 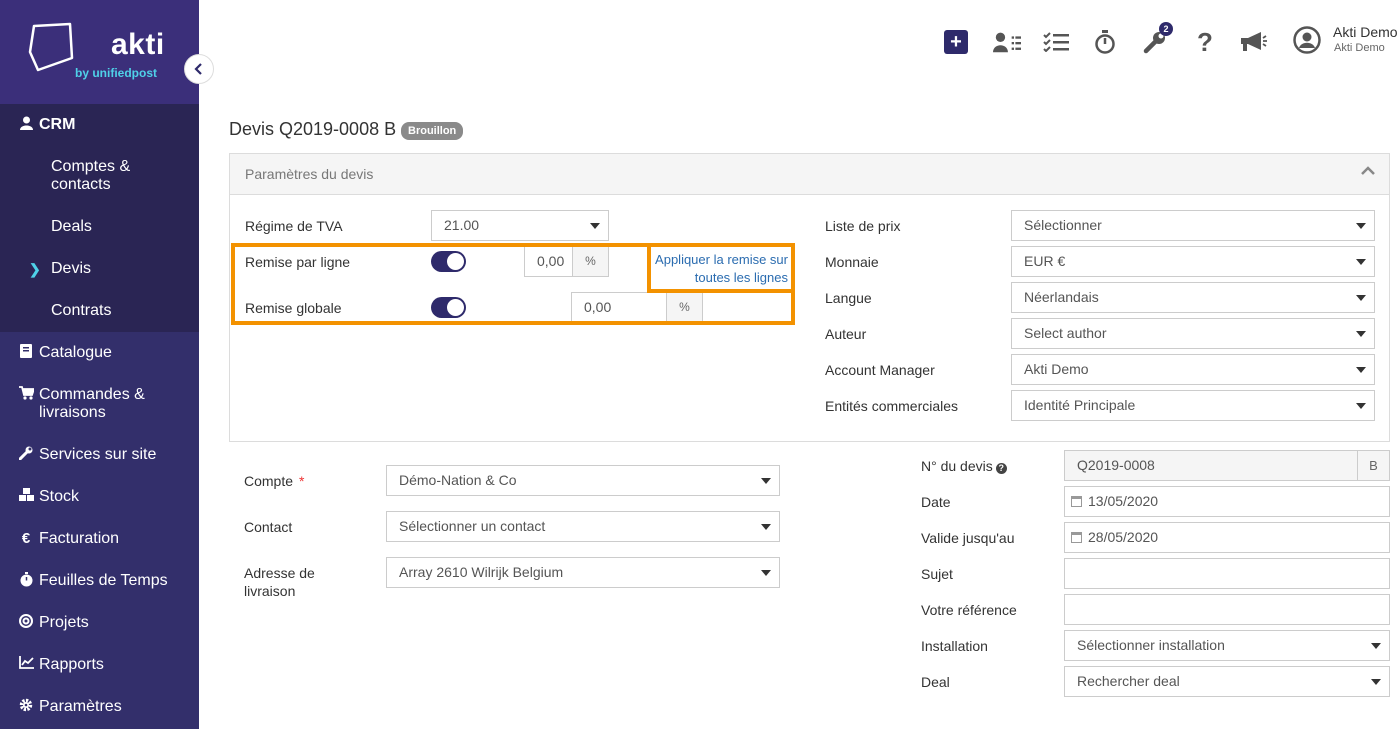 I want to click on sidebar-item-label: Deals, so click(x=71, y=226).